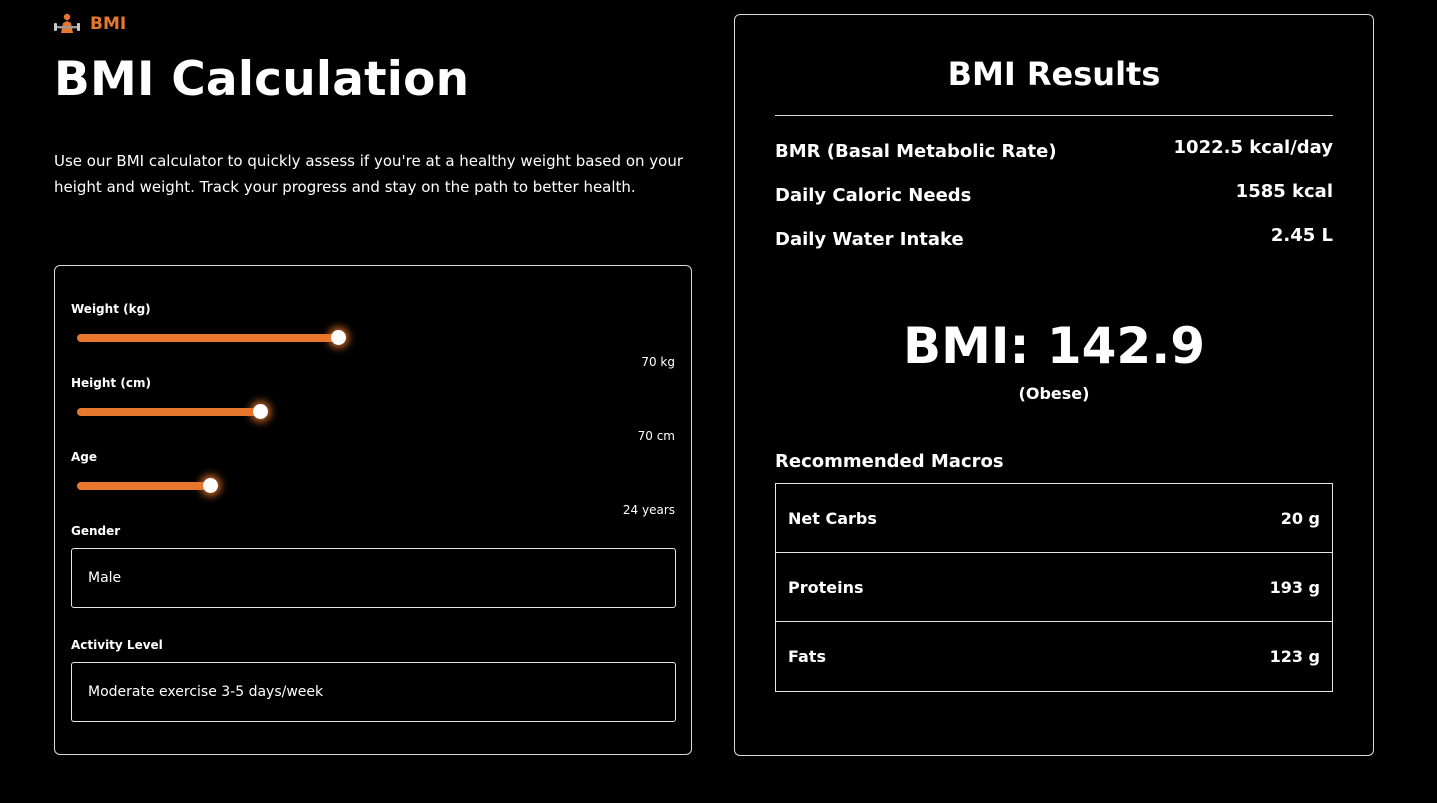 The height and width of the screenshot is (803, 1437). I want to click on weightlifter-icon, so click(67, 23).